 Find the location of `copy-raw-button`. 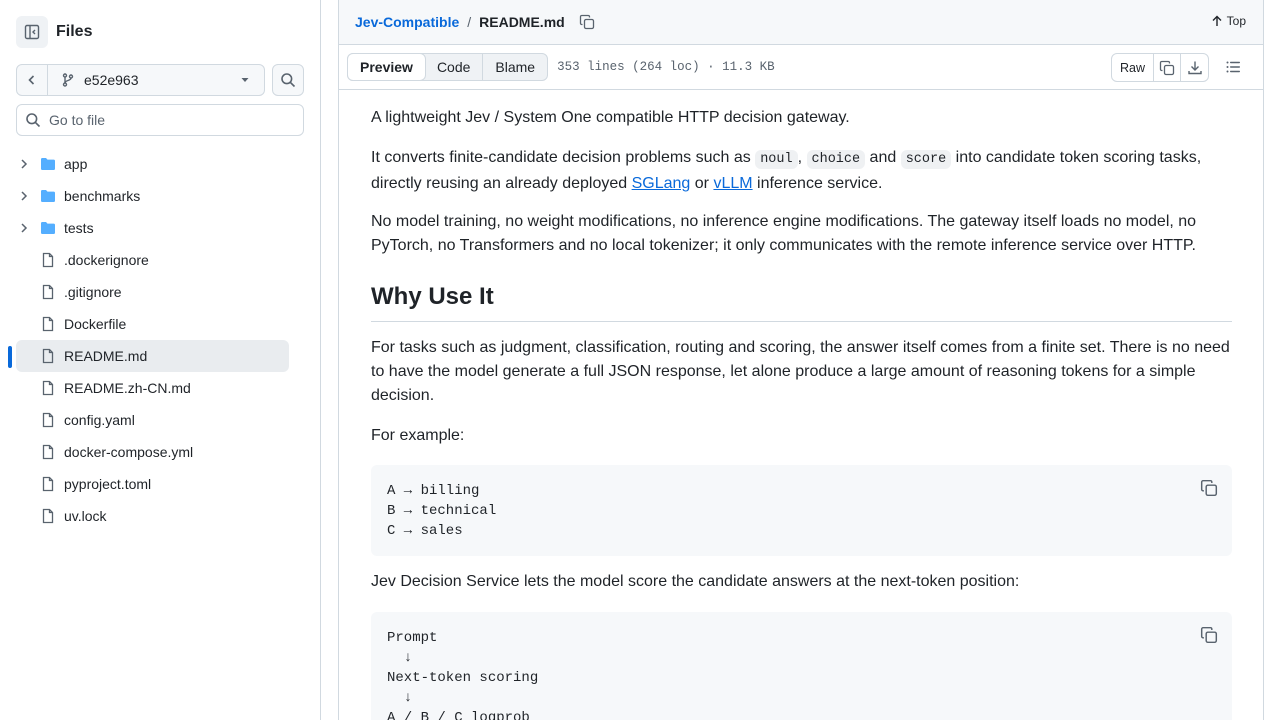

copy-raw-button is located at coordinates (1167, 67).